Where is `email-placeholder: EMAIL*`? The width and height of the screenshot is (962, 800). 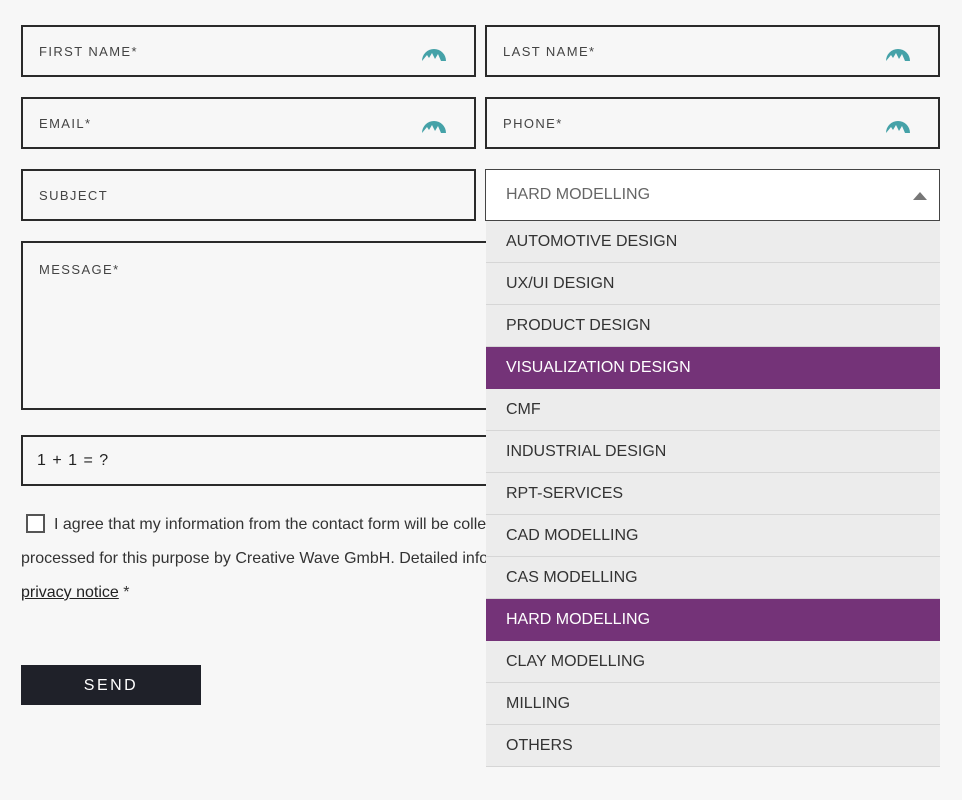 email-placeholder: EMAIL* is located at coordinates (65, 123).